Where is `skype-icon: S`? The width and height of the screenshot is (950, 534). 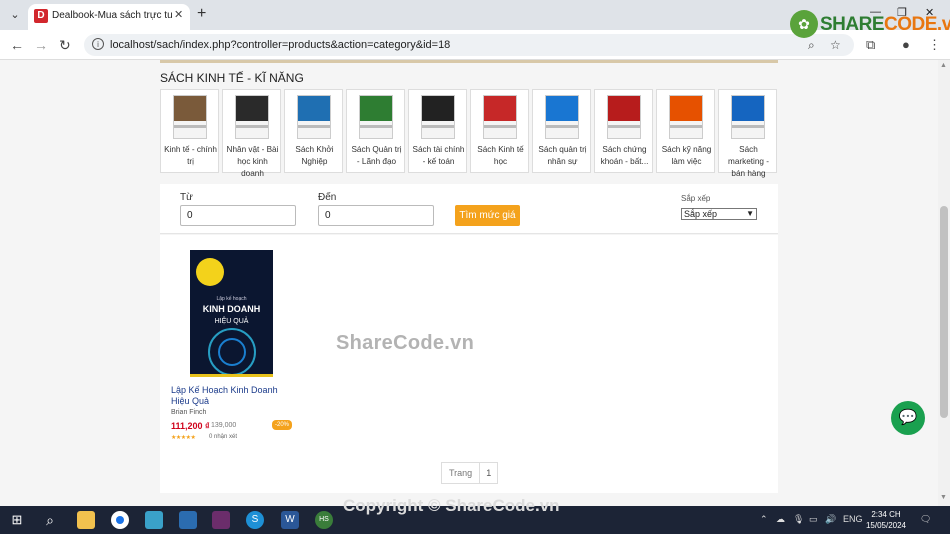
skype-icon: S is located at coordinates (255, 520).